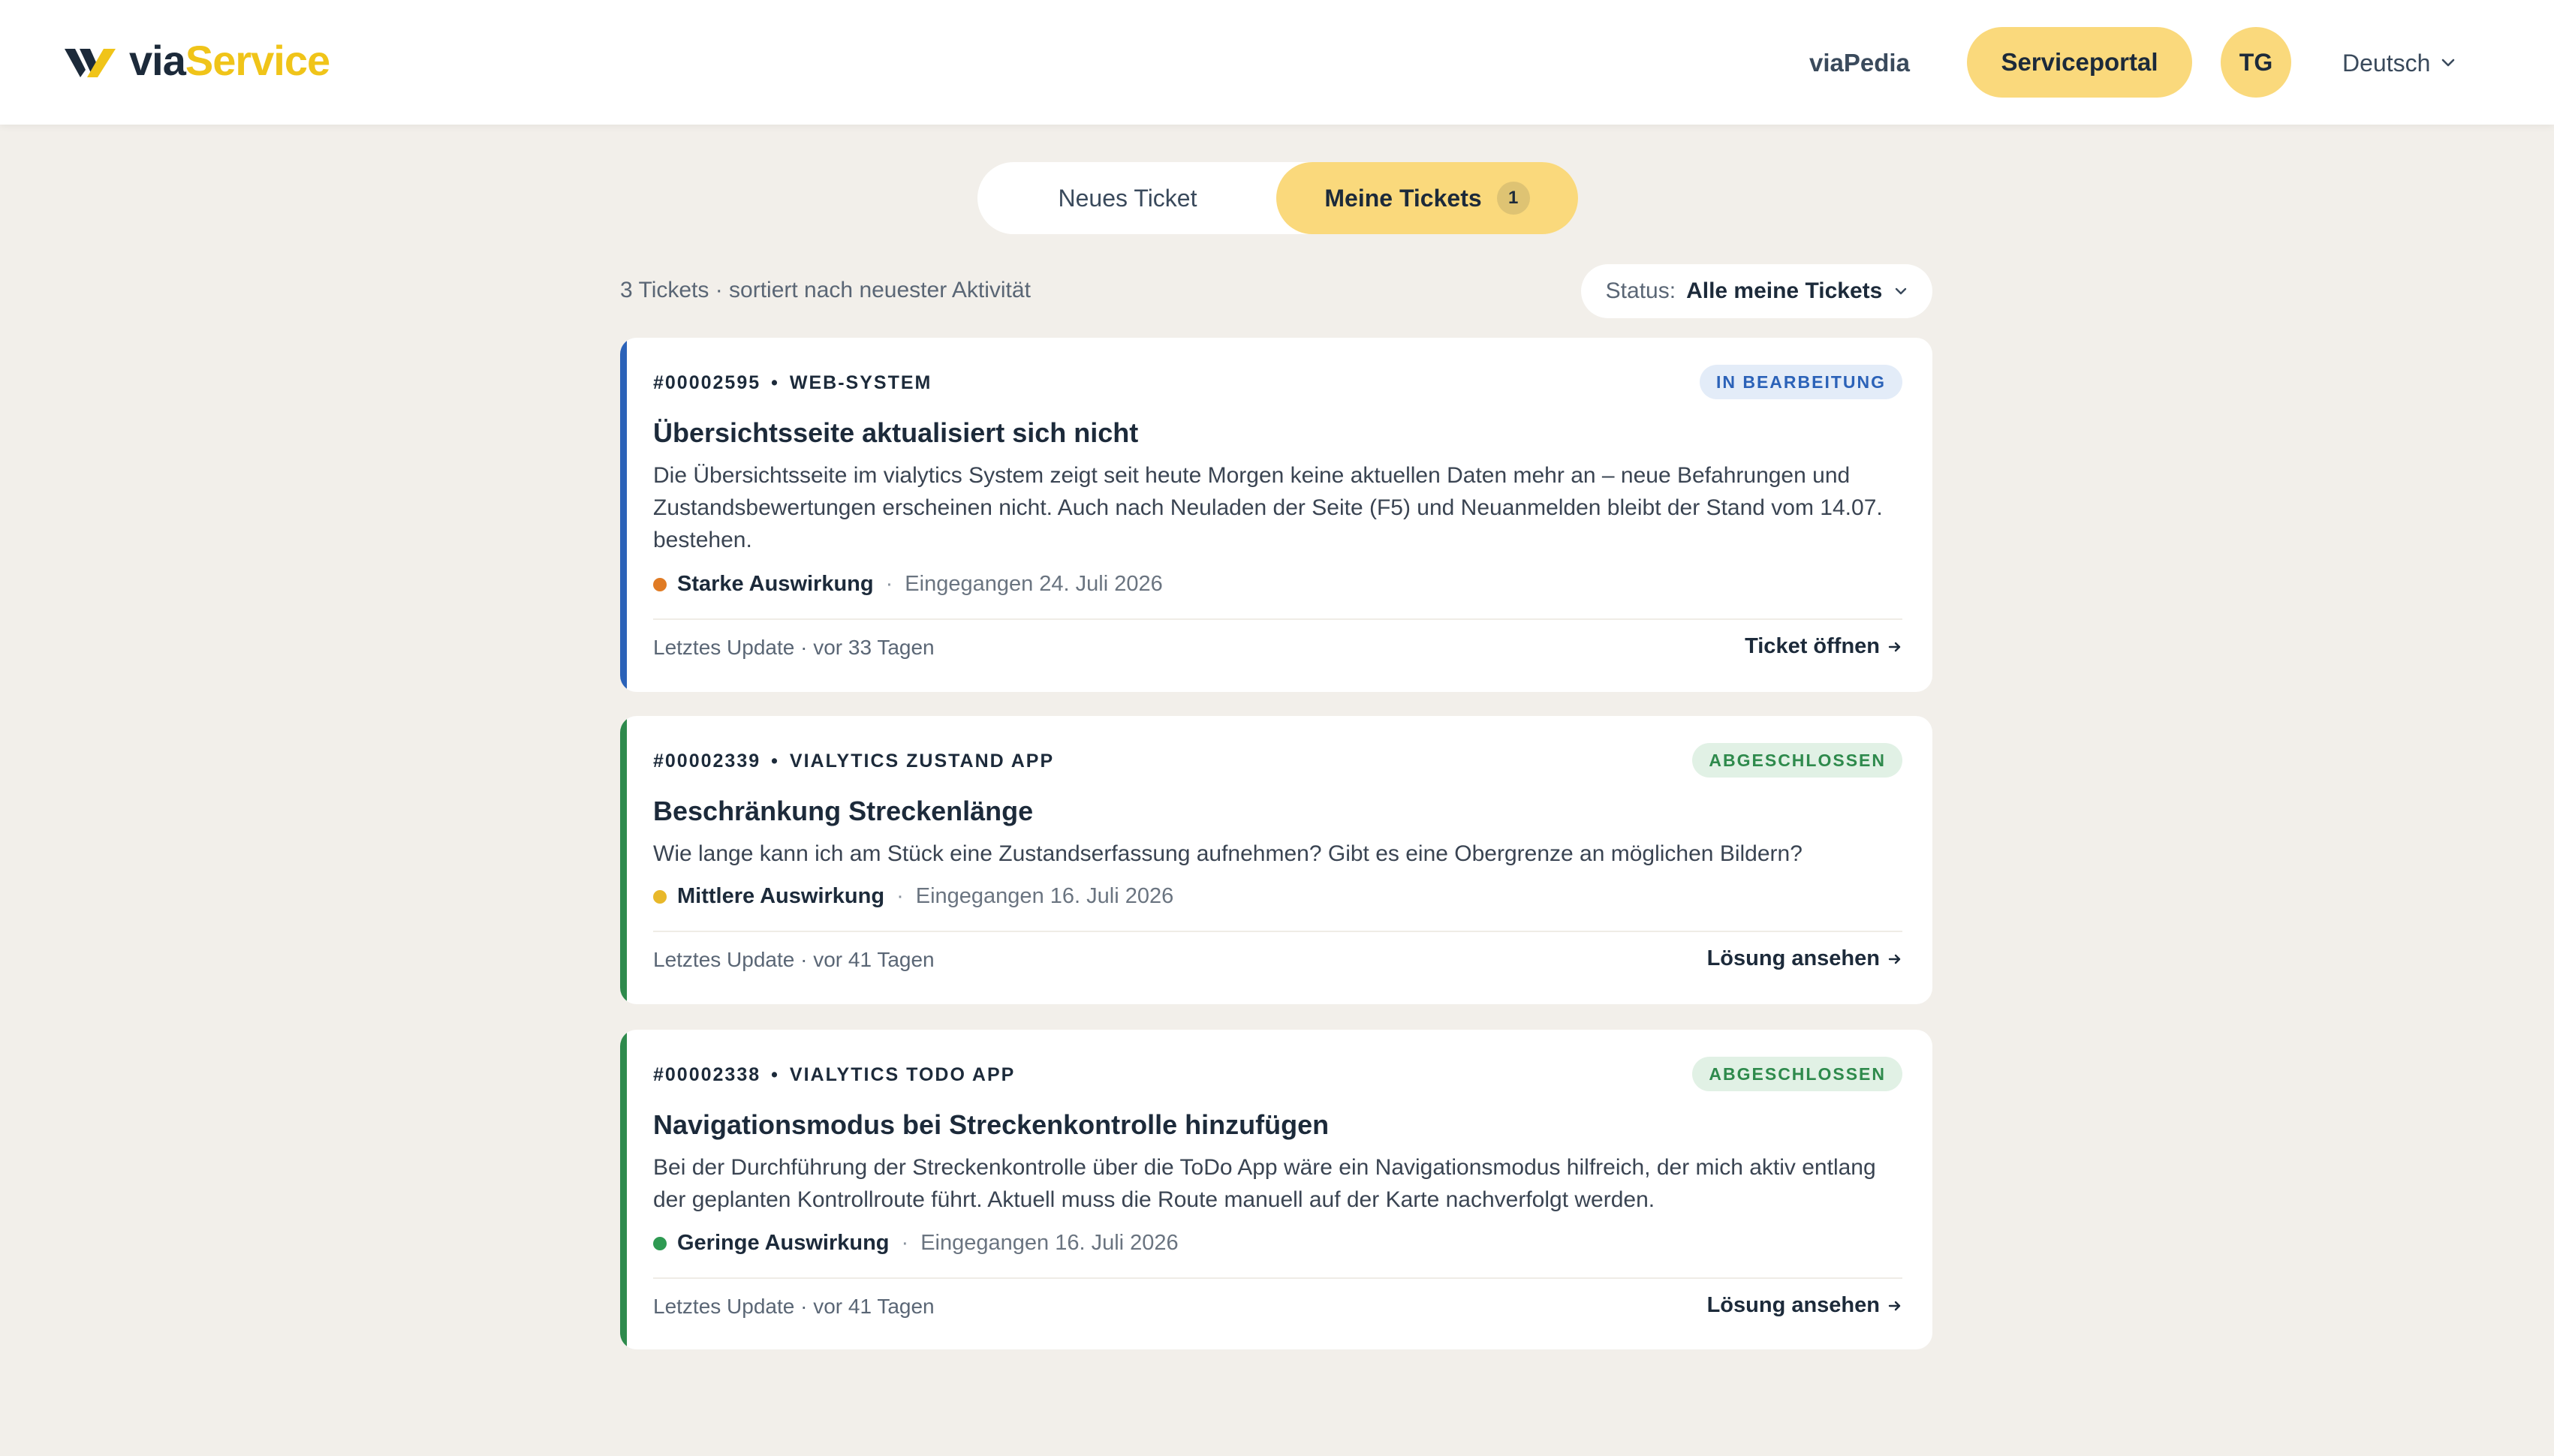 The height and width of the screenshot is (1456, 2554). I want to click on viaservice-logo: viaService, so click(197, 60).